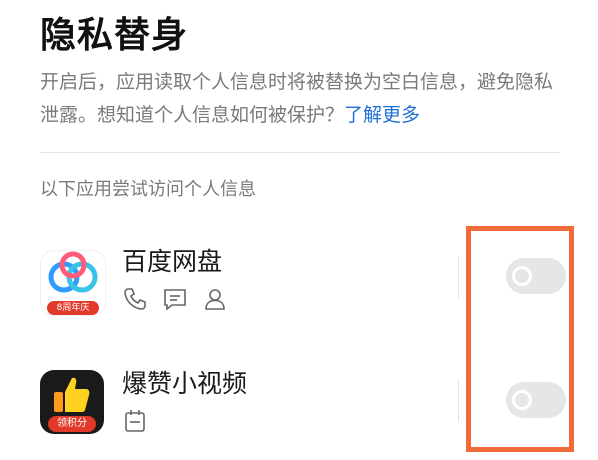 Image resolution: width=598 pixels, height=460 pixels. Describe the element at coordinates (300, 152) in the screenshot. I see `divider` at that location.